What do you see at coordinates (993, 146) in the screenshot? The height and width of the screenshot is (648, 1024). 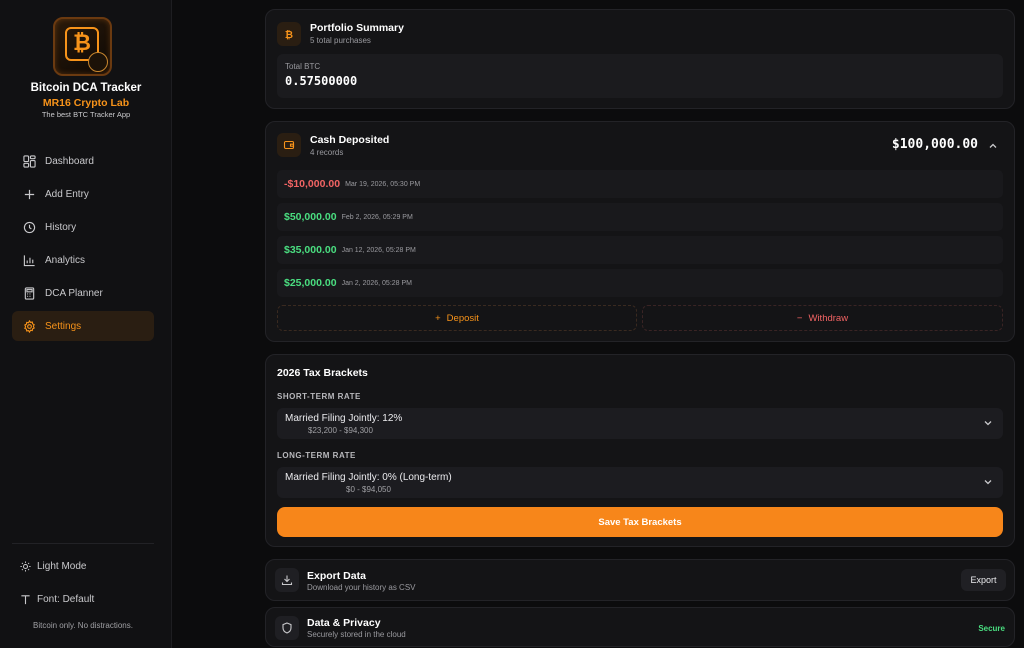 I see `chevron-up-icon` at bounding box center [993, 146].